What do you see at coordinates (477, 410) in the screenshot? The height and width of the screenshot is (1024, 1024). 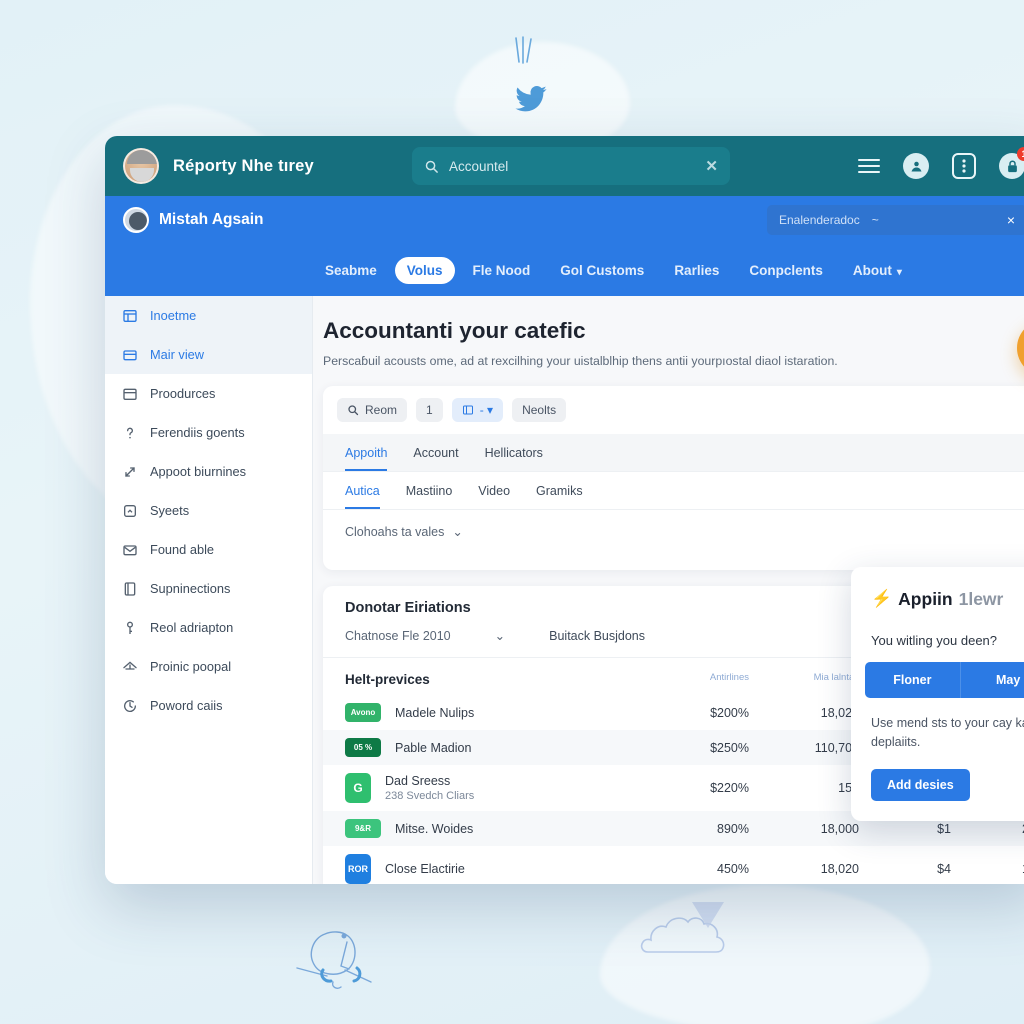 I see `chip-layout: - ▾` at bounding box center [477, 410].